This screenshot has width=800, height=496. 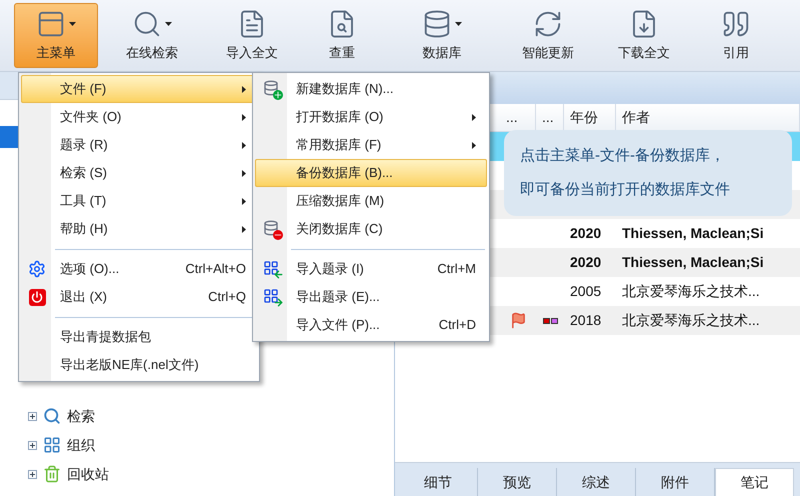 I want to click on toolbar-button: 引用, so click(x=736, y=35).